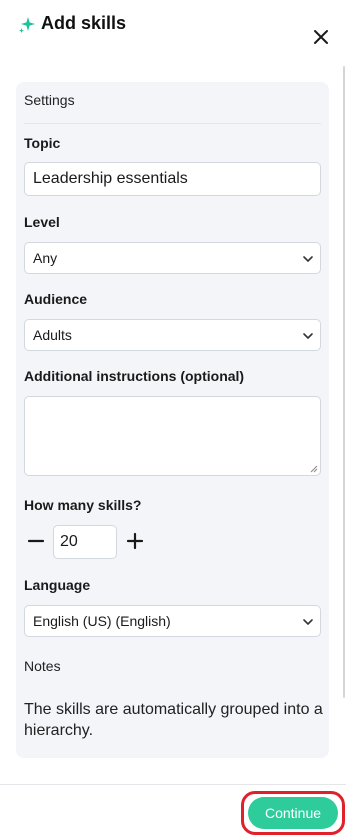 The image size is (346, 840). What do you see at coordinates (172, 621) in the screenshot?
I see `language-select: English (US) (English)` at bounding box center [172, 621].